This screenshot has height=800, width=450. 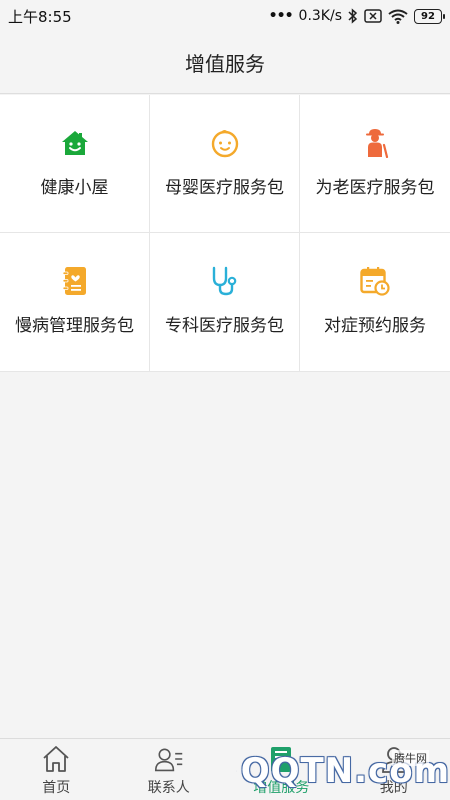 I want to click on green-house-smile-icon, so click(x=75, y=143).